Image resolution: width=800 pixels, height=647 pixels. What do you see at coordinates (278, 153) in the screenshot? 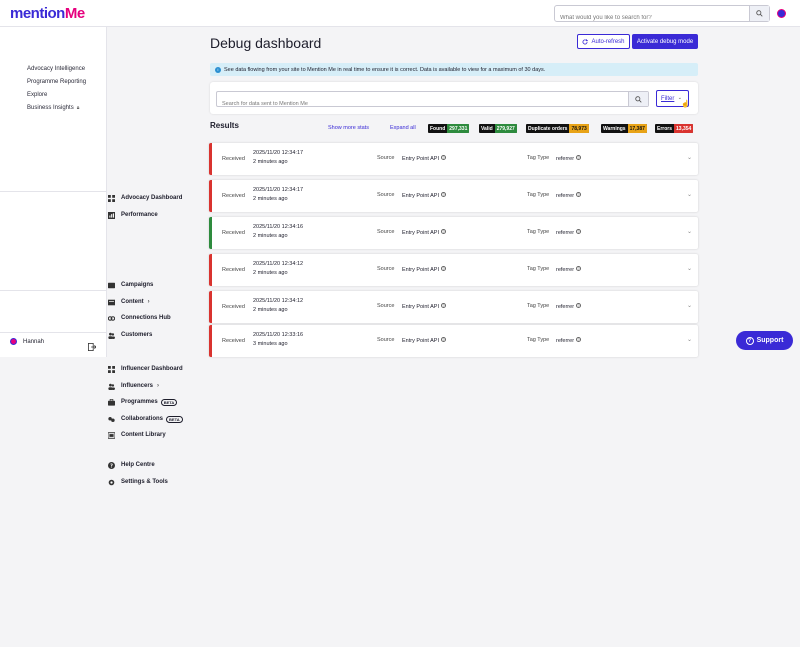
I see `received-timestamp: 2025/11/20 12:34:17` at bounding box center [278, 153].